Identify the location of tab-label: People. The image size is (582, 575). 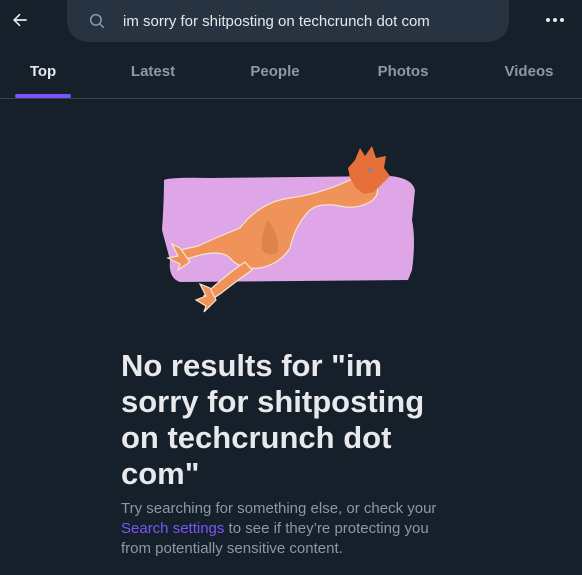
(275, 71).